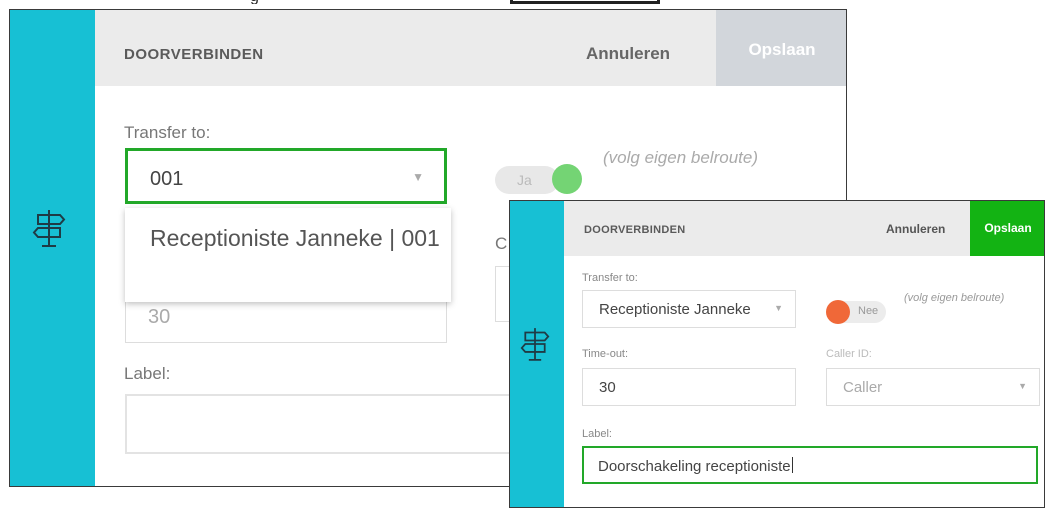 The width and height of the screenshot is (1045, 508). What do you see at coordinates (694, 466) in the screenshot?
I see `label-input-value: Doorschakeling receptioniste` at bounding box center [694, 466].